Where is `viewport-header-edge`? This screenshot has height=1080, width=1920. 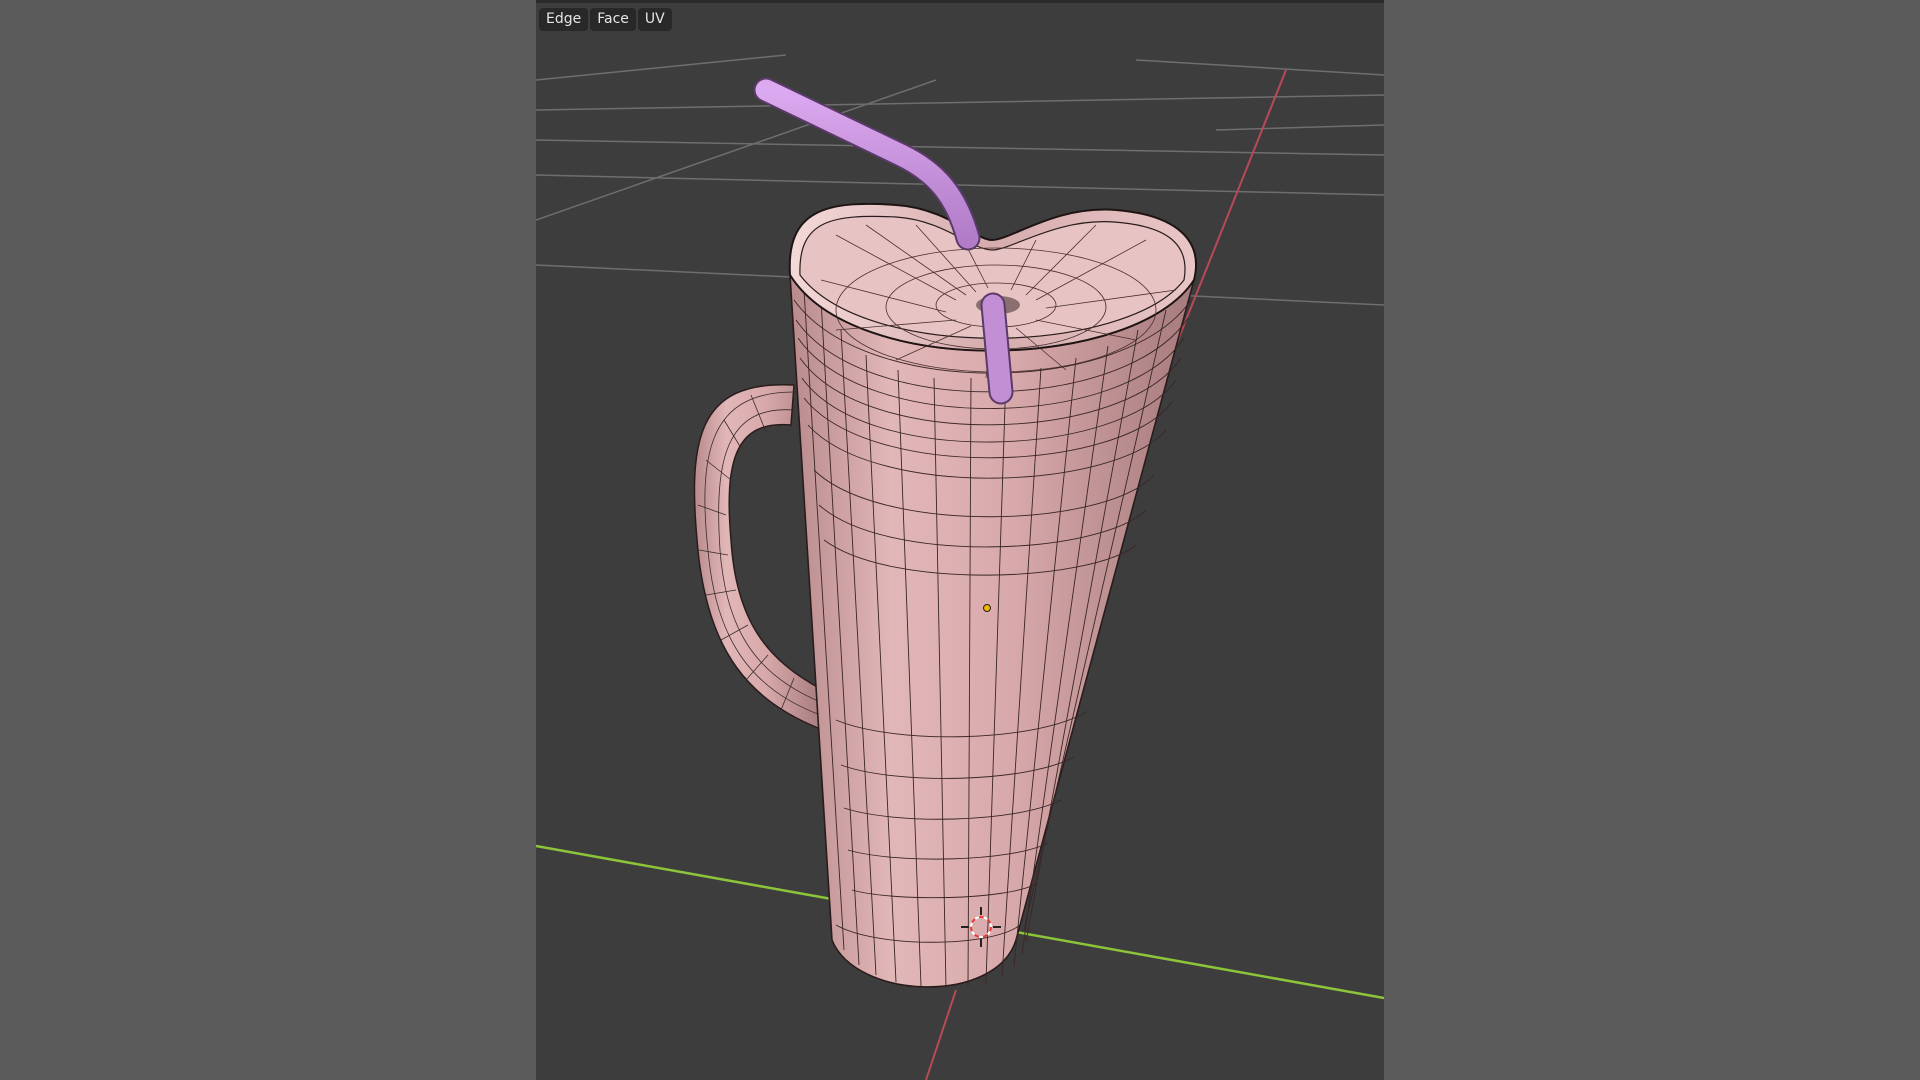
viewport-header-edge is located at coordinates (960, 1).